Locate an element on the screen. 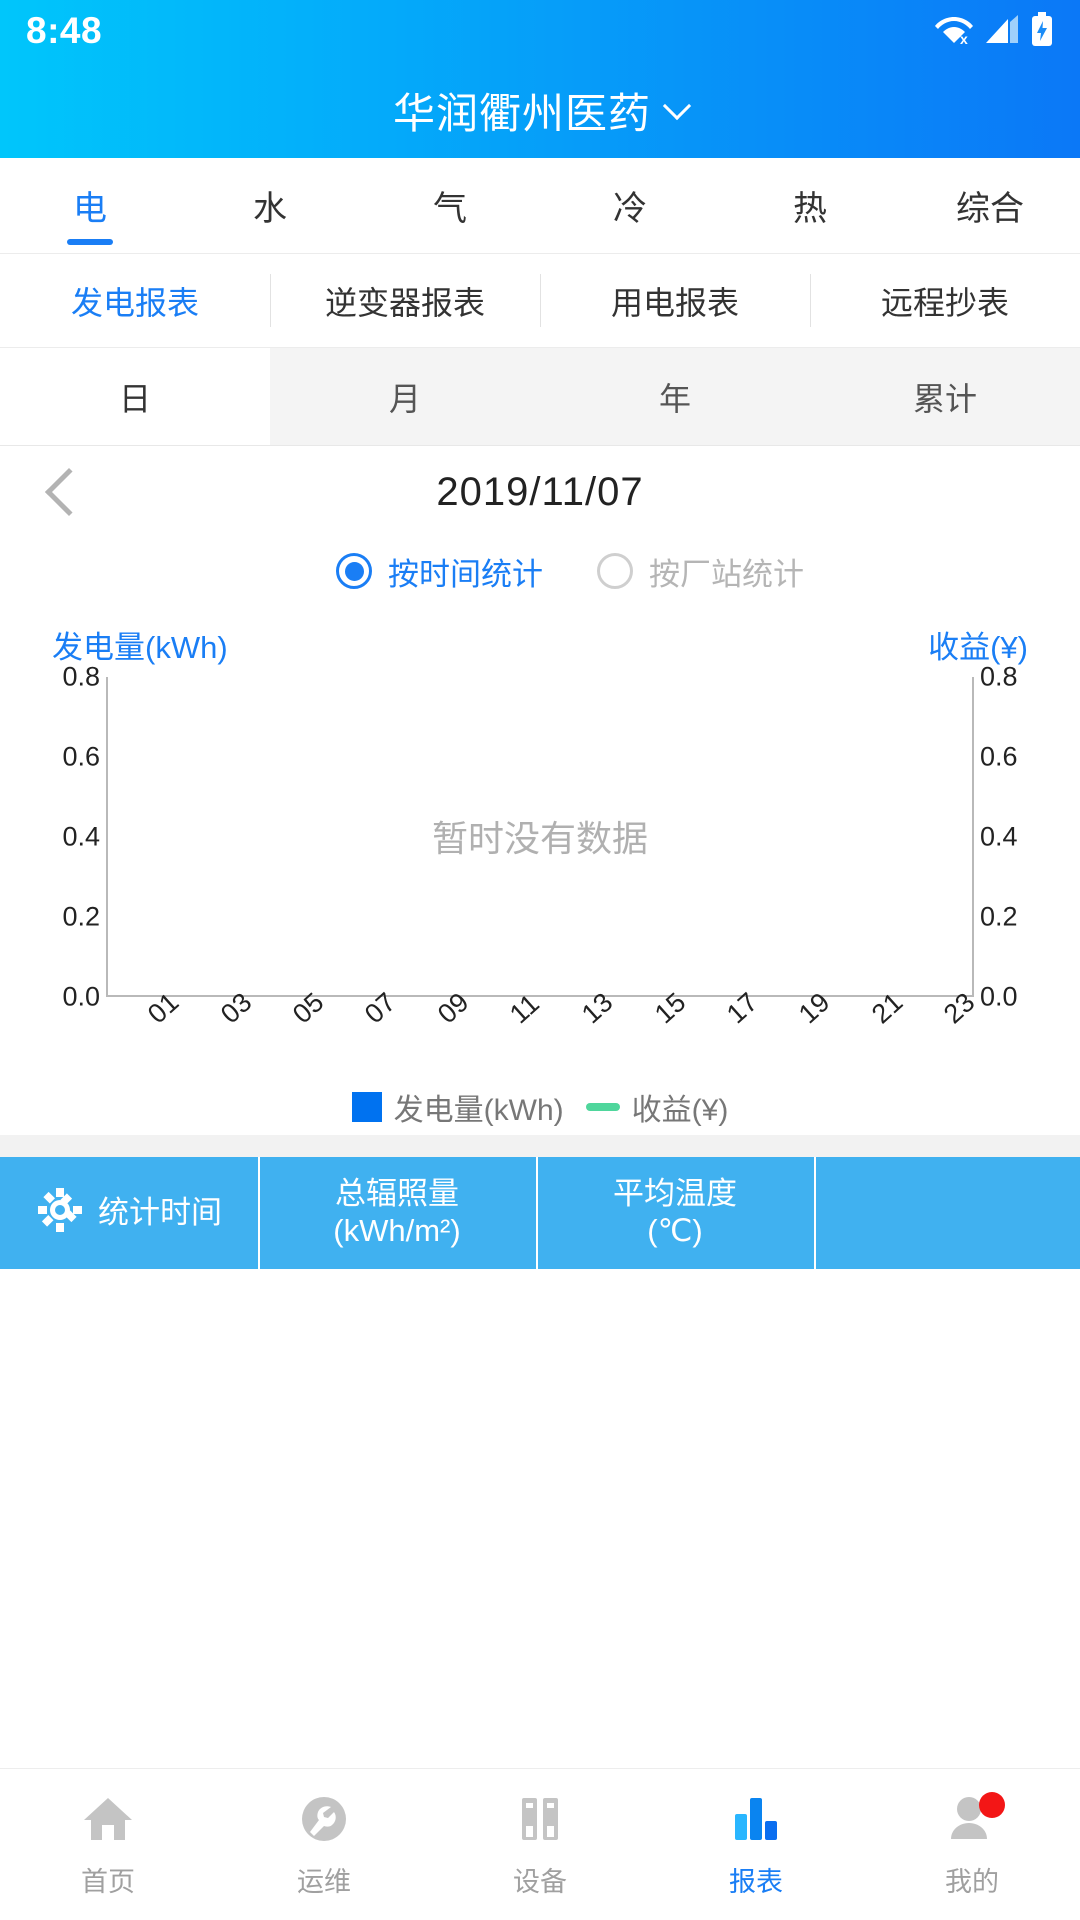 The image size is (1080, 1920). empty-state-message: 暂时没有数据 is located at coordinates (540, 838).